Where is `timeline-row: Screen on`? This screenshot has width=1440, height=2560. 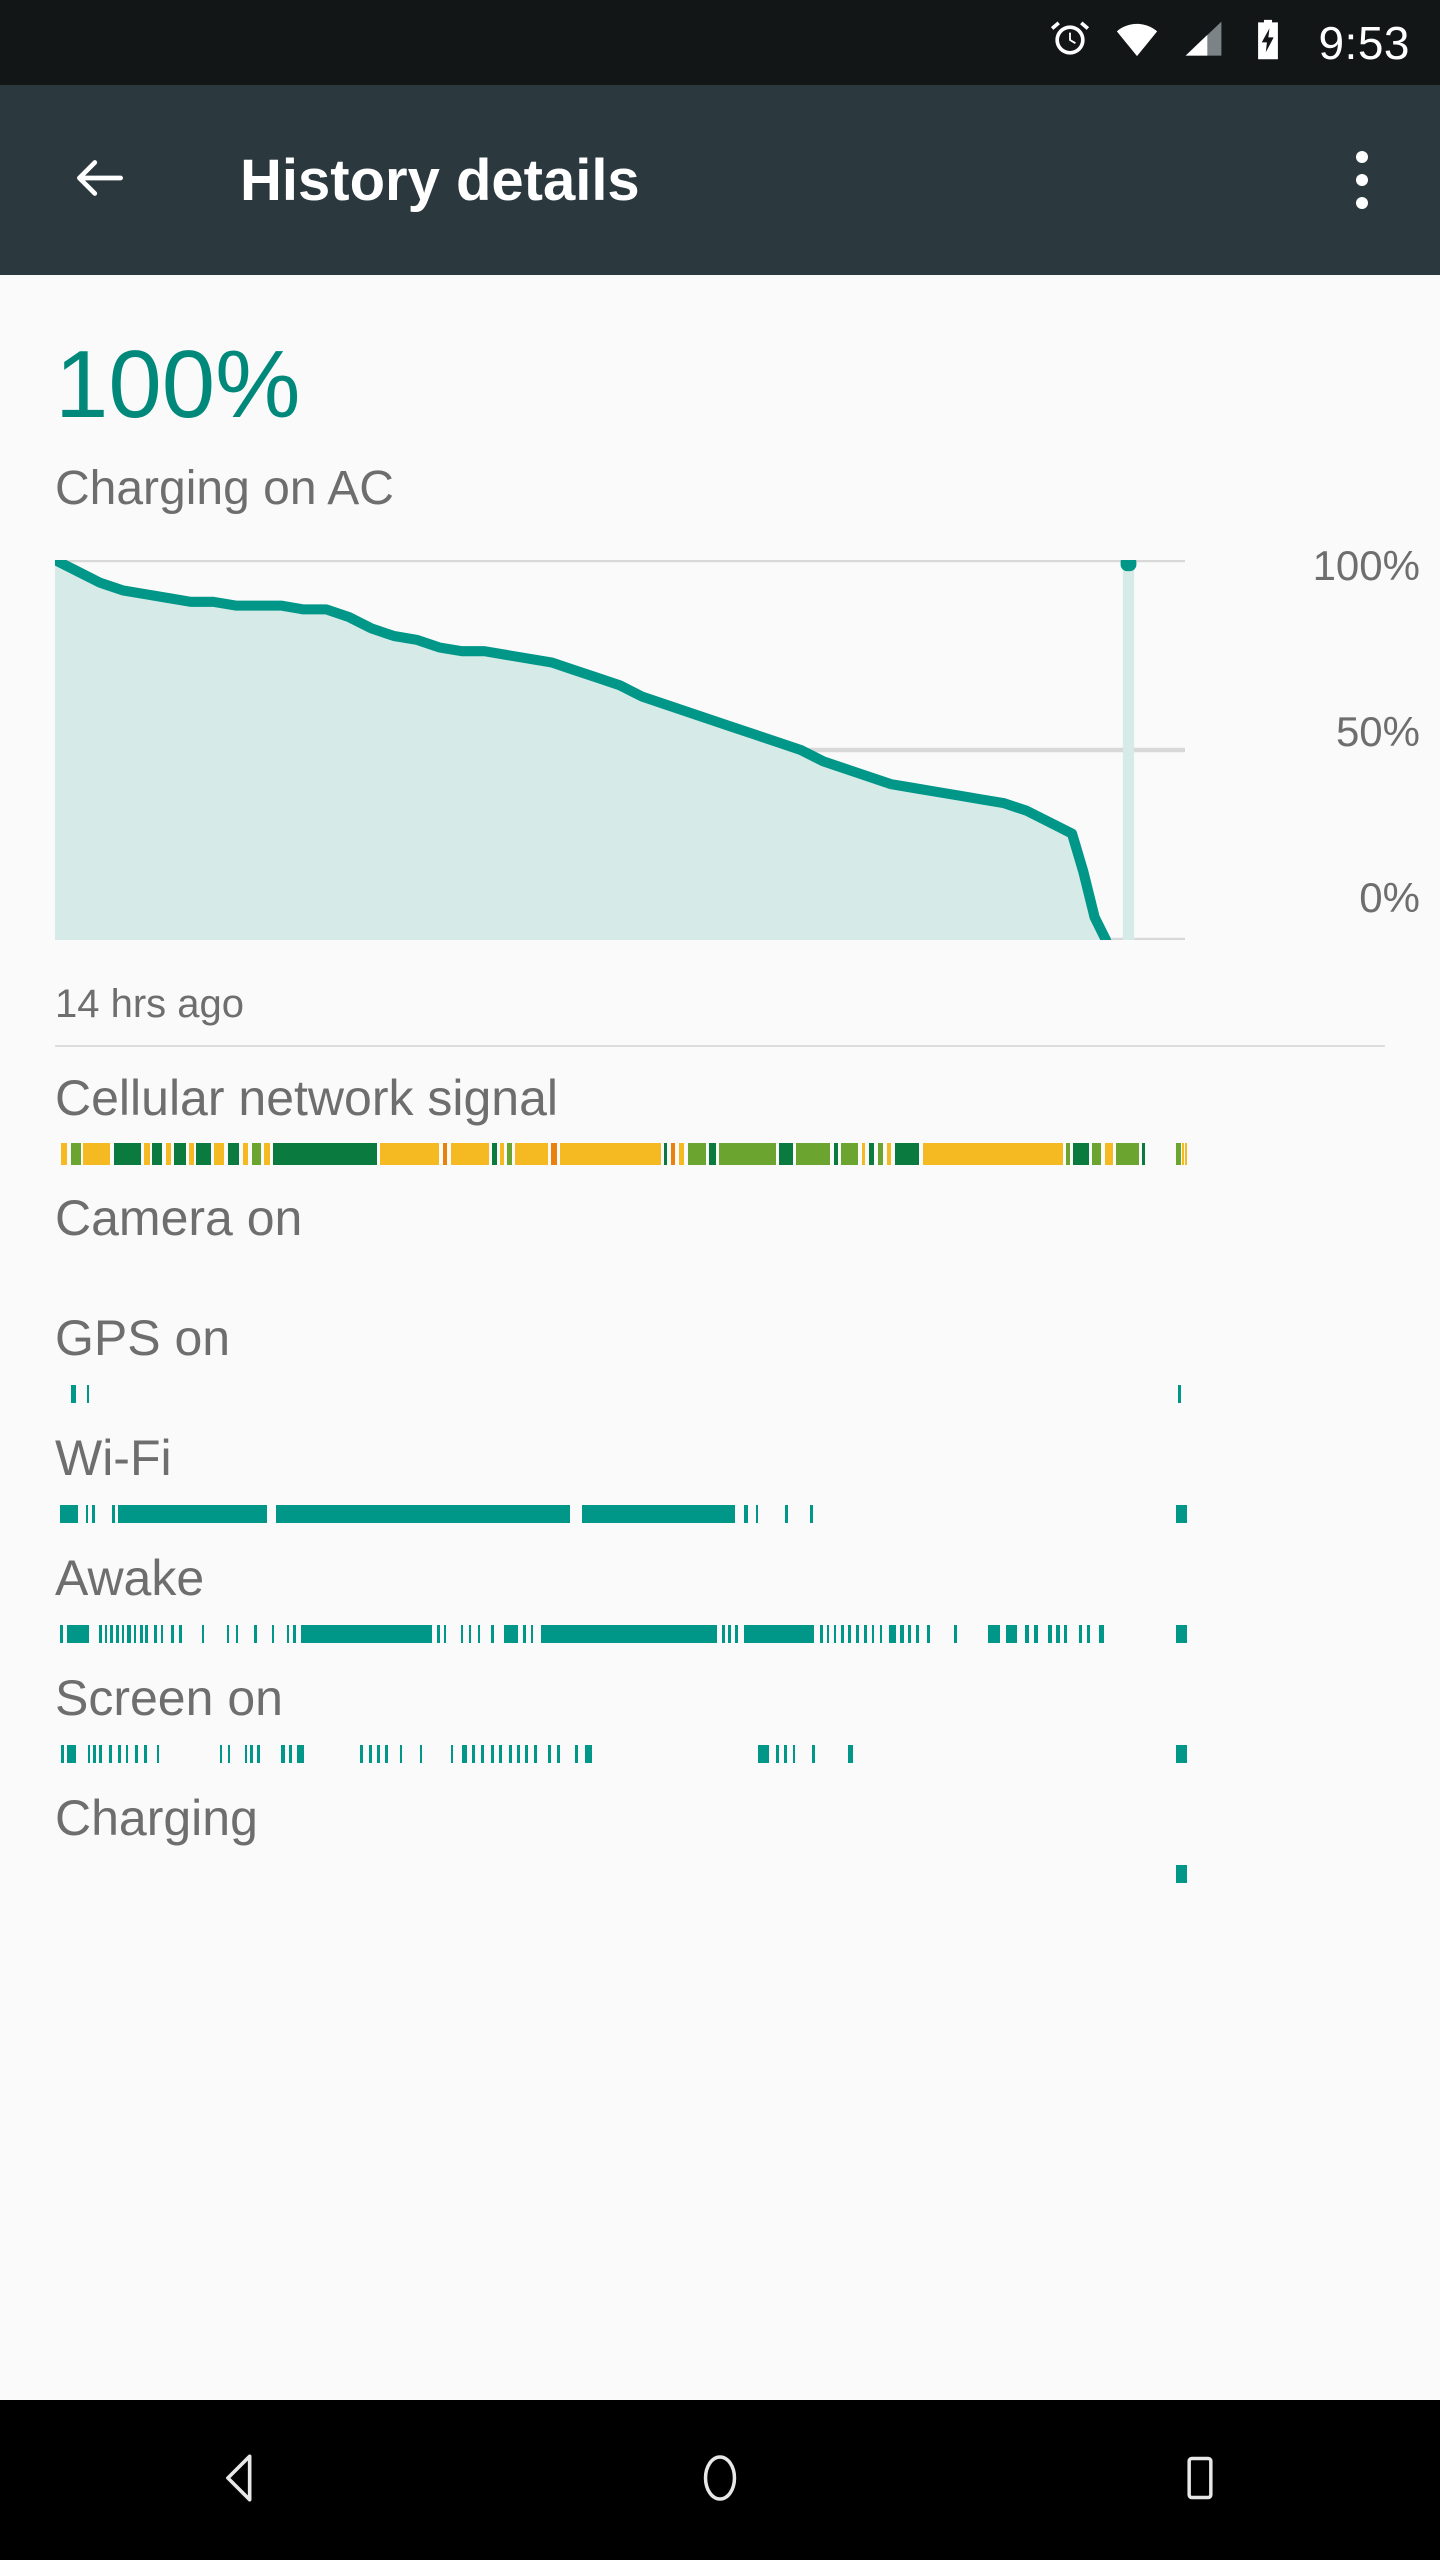
timeline-row: Screen on is located at coordinates (747, 1717).